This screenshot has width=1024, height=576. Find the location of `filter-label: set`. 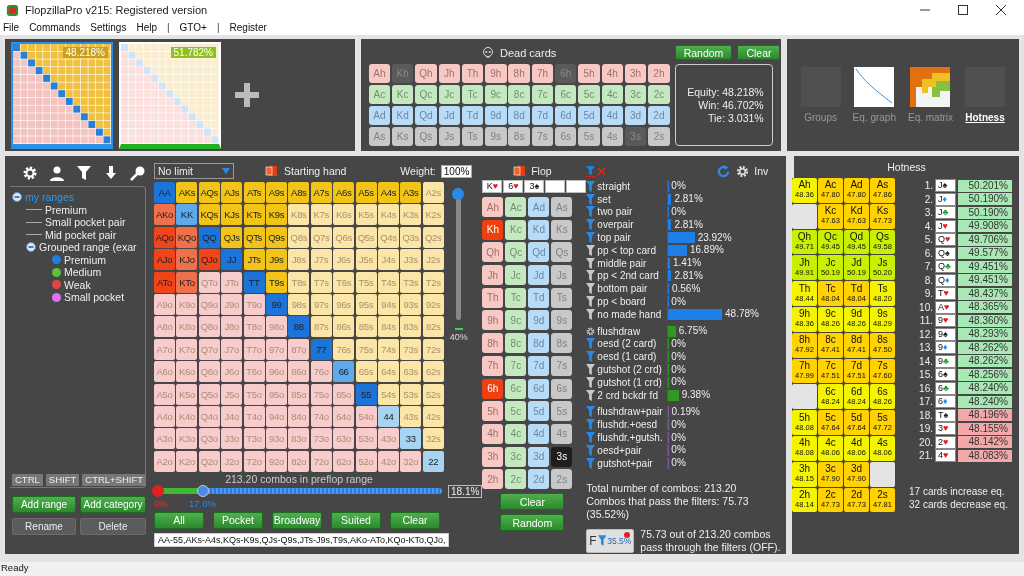

filter-label: set is located at coordinates (631, 199).